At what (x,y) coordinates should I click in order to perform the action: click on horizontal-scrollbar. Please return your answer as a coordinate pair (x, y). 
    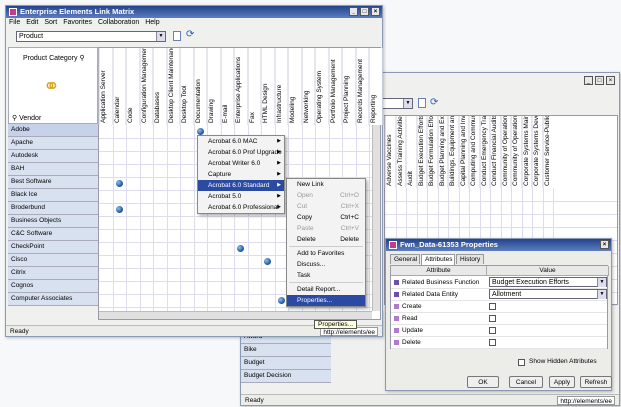
    Looking at the image, I should click on (235, 315).